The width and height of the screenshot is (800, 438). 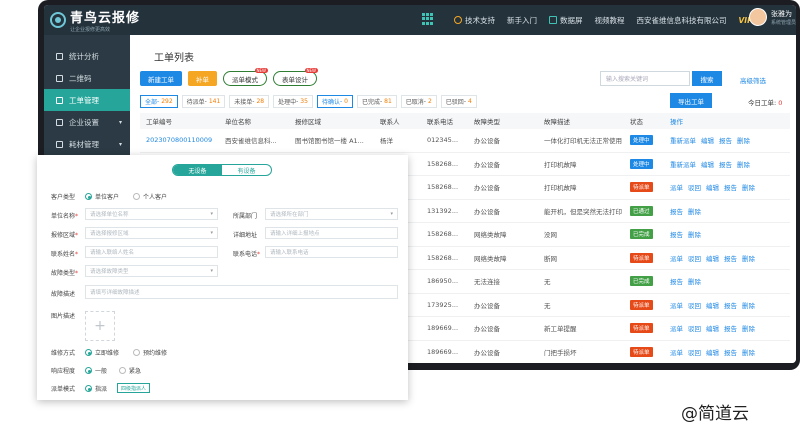 What do you see at coordinates (150, 352) in the screenshot?
I see `repair-later-radio: 预约维修` at bounding box center [150, 352].